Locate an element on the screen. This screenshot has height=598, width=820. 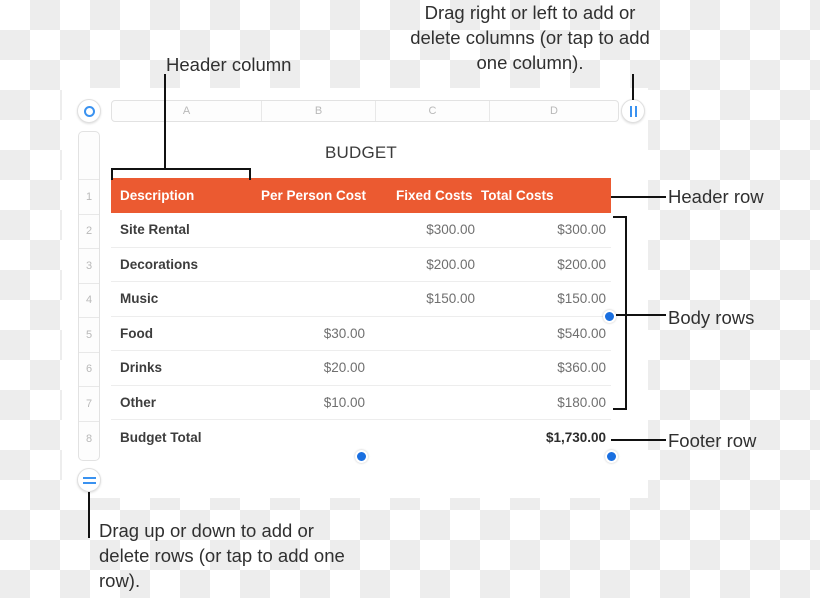
callout-line-header-row is located at coordinates (638, 197).